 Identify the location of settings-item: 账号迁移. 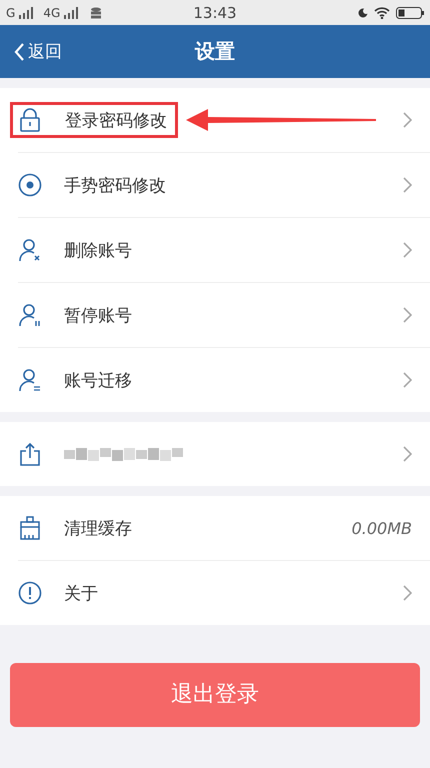
(224, 379).